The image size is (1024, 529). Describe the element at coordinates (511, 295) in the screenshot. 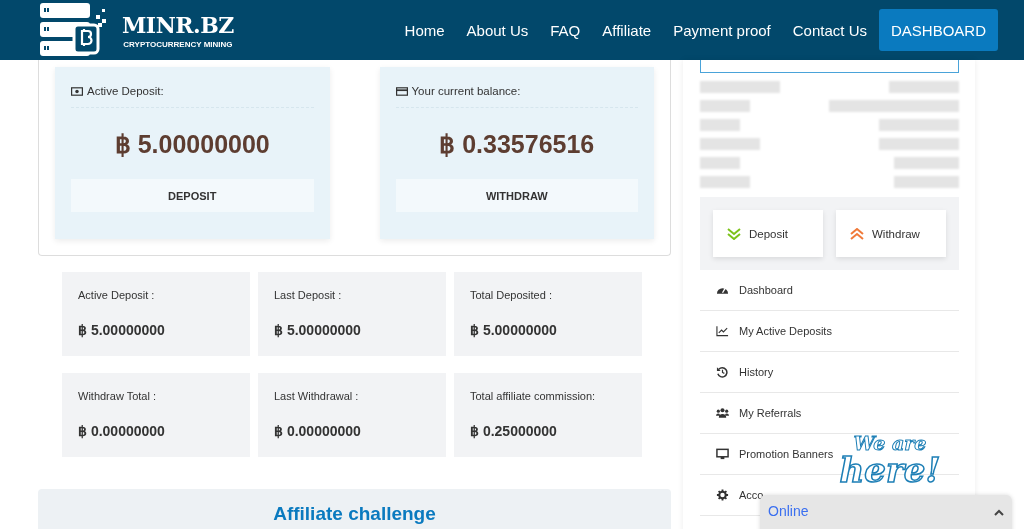

I see `stat-label: Total Deposited :` at that location.